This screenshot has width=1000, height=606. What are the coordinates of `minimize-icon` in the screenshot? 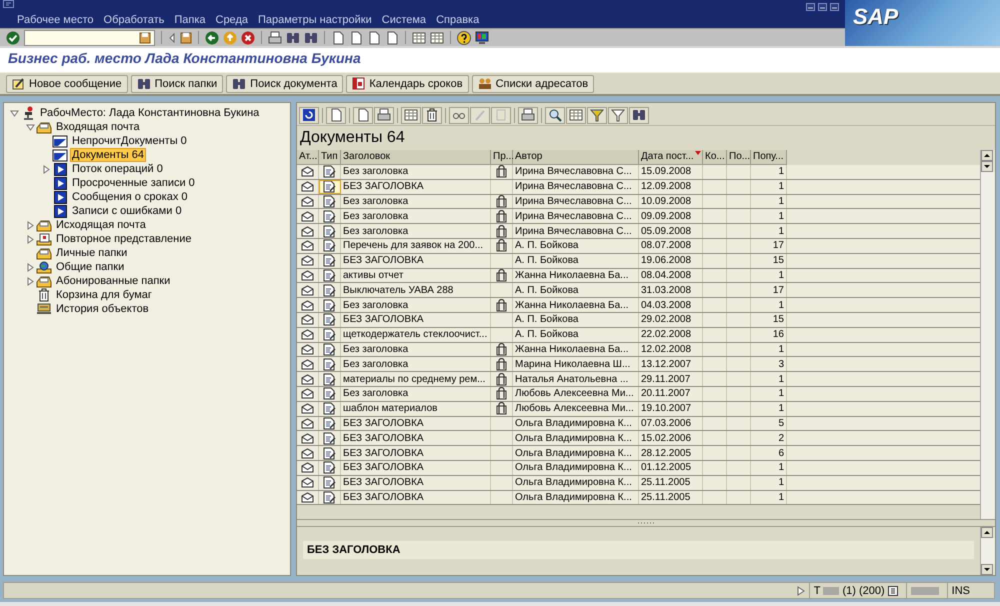 It's located at (810, 7).